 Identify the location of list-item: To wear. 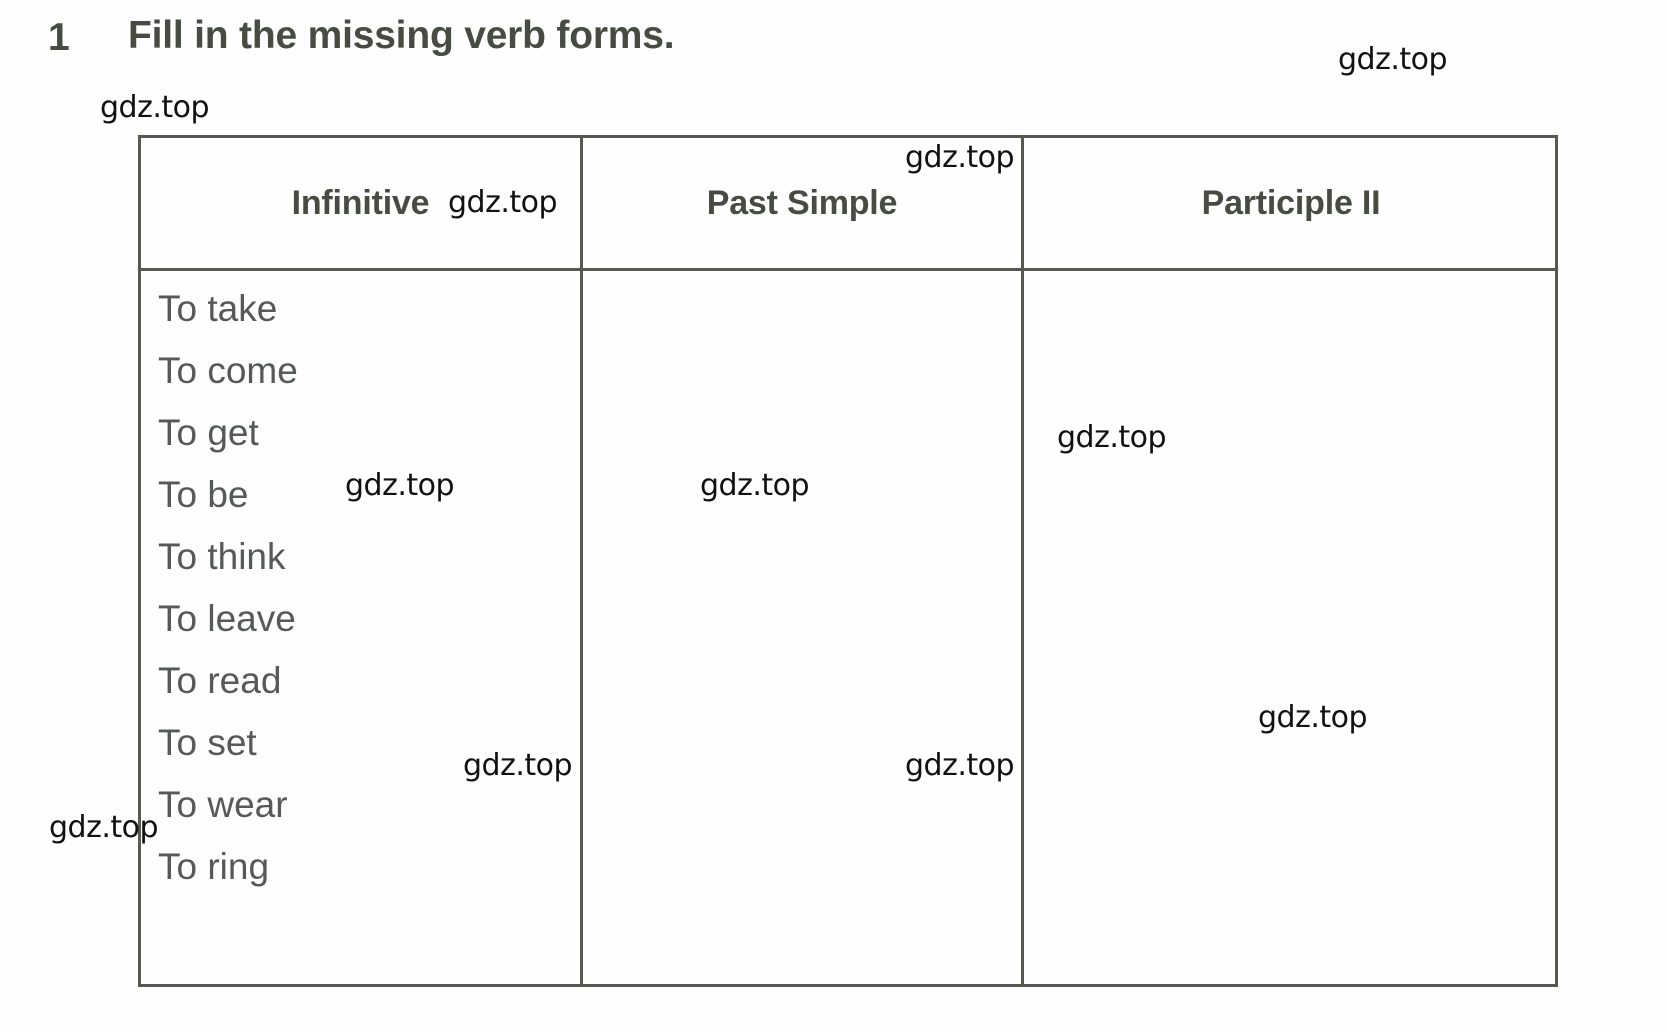
(223, 804).